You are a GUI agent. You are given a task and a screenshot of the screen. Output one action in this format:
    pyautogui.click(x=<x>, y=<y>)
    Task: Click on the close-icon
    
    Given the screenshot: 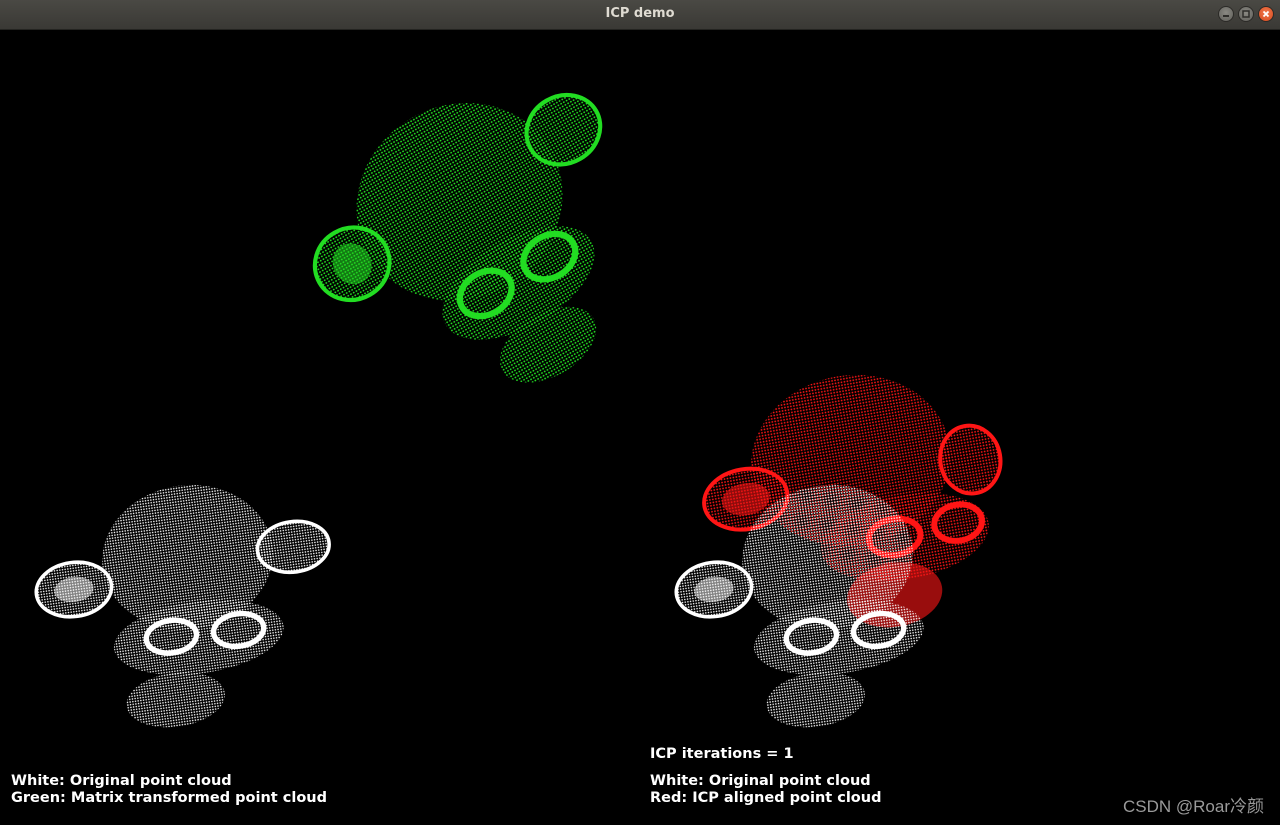 What is the action you would take?
    pyautogui.click(x=1266, y=14)
    